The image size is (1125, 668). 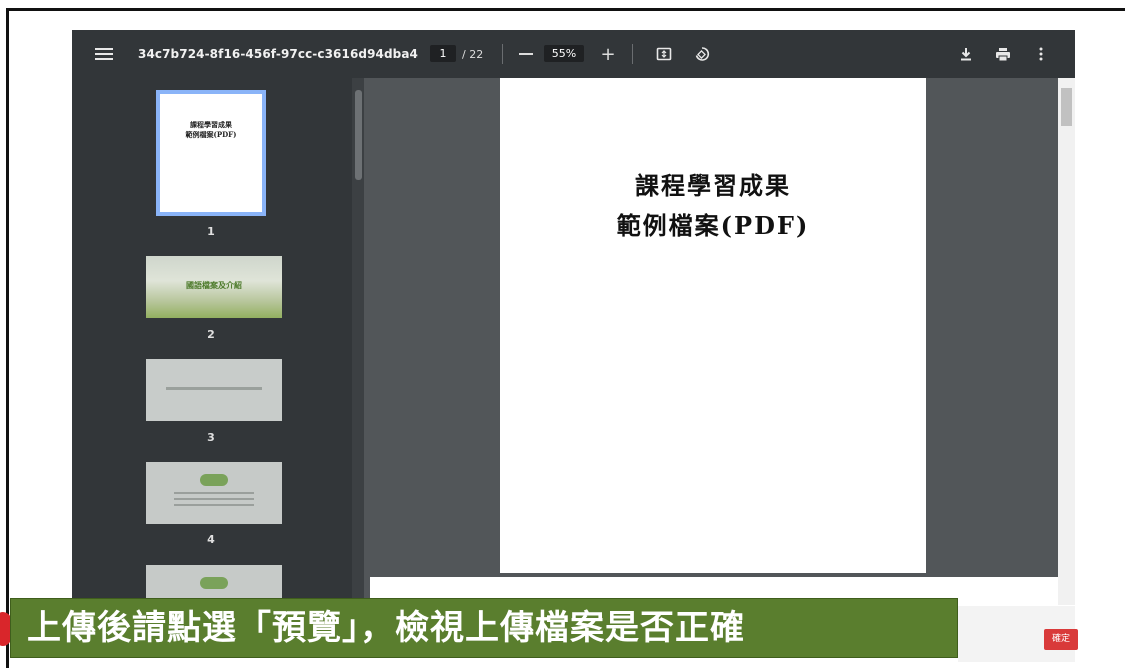 I want to click on page-total: / 22, so click(x=473, y=54).